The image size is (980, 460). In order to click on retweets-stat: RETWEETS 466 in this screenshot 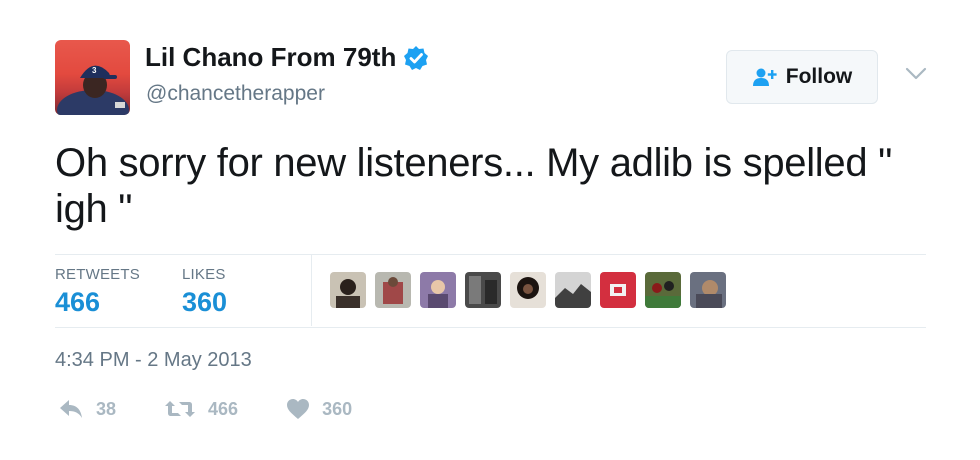, I will do `click(97, 292)`.